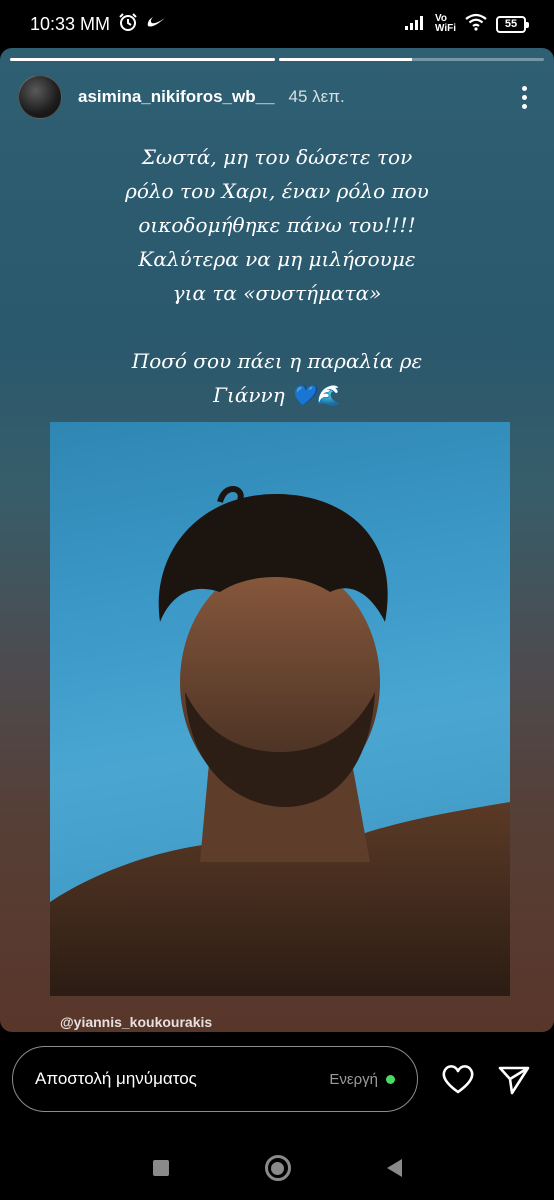 The width and height of the screenshot is (554, 1200). I want to click on recents-icon, so click(160, 1168).